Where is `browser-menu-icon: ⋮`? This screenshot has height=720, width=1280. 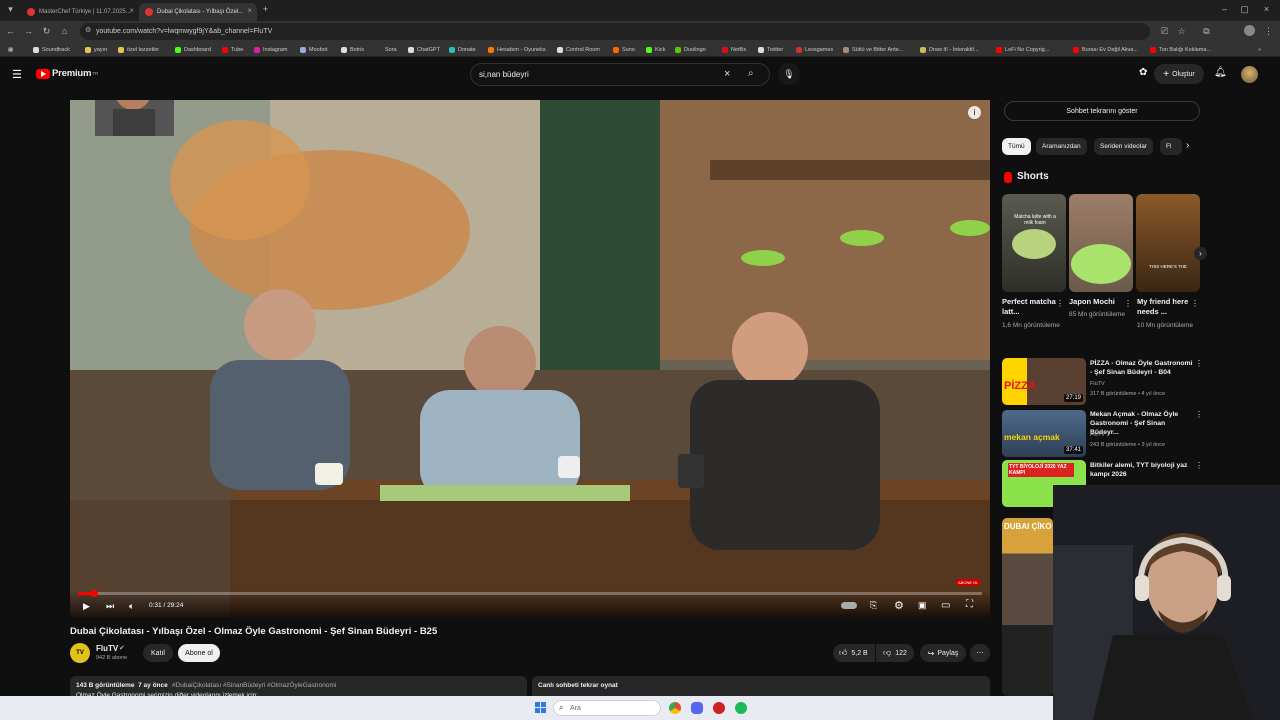 browser-menu-icon: ⋮ is located at coordinates (1268, 31).